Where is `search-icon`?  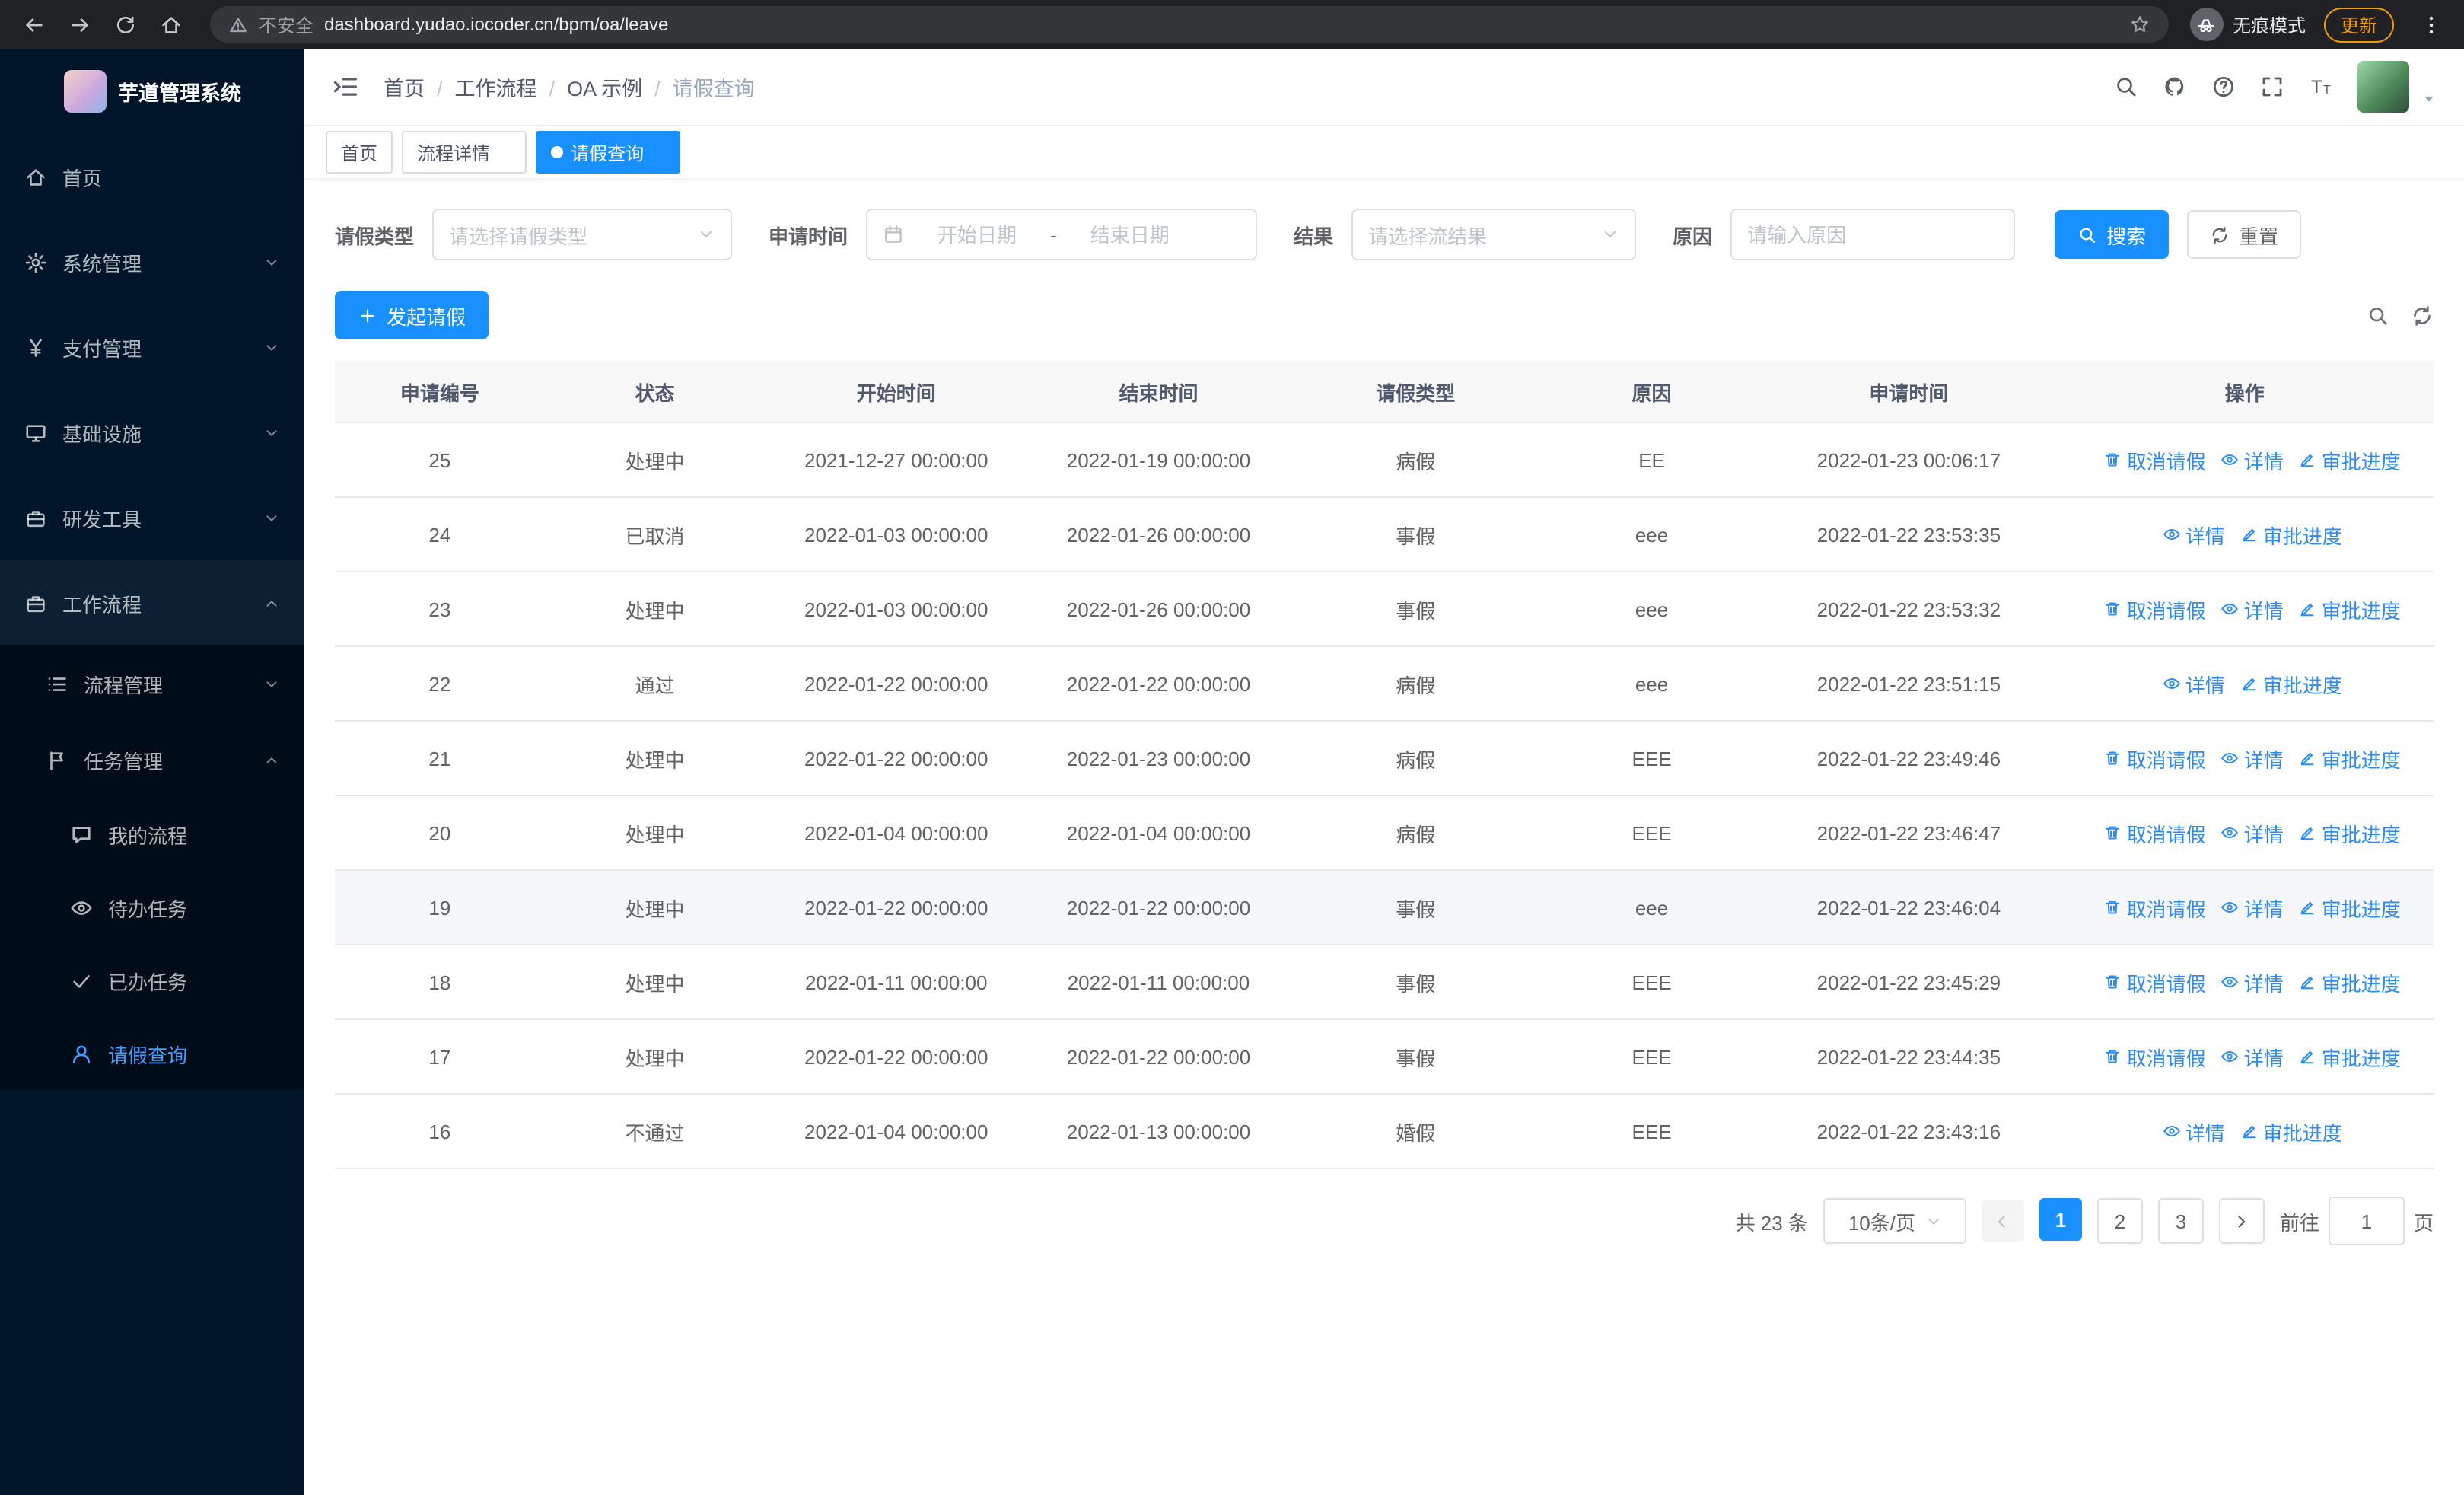
search-icon is located at coordinates (2126, 87).